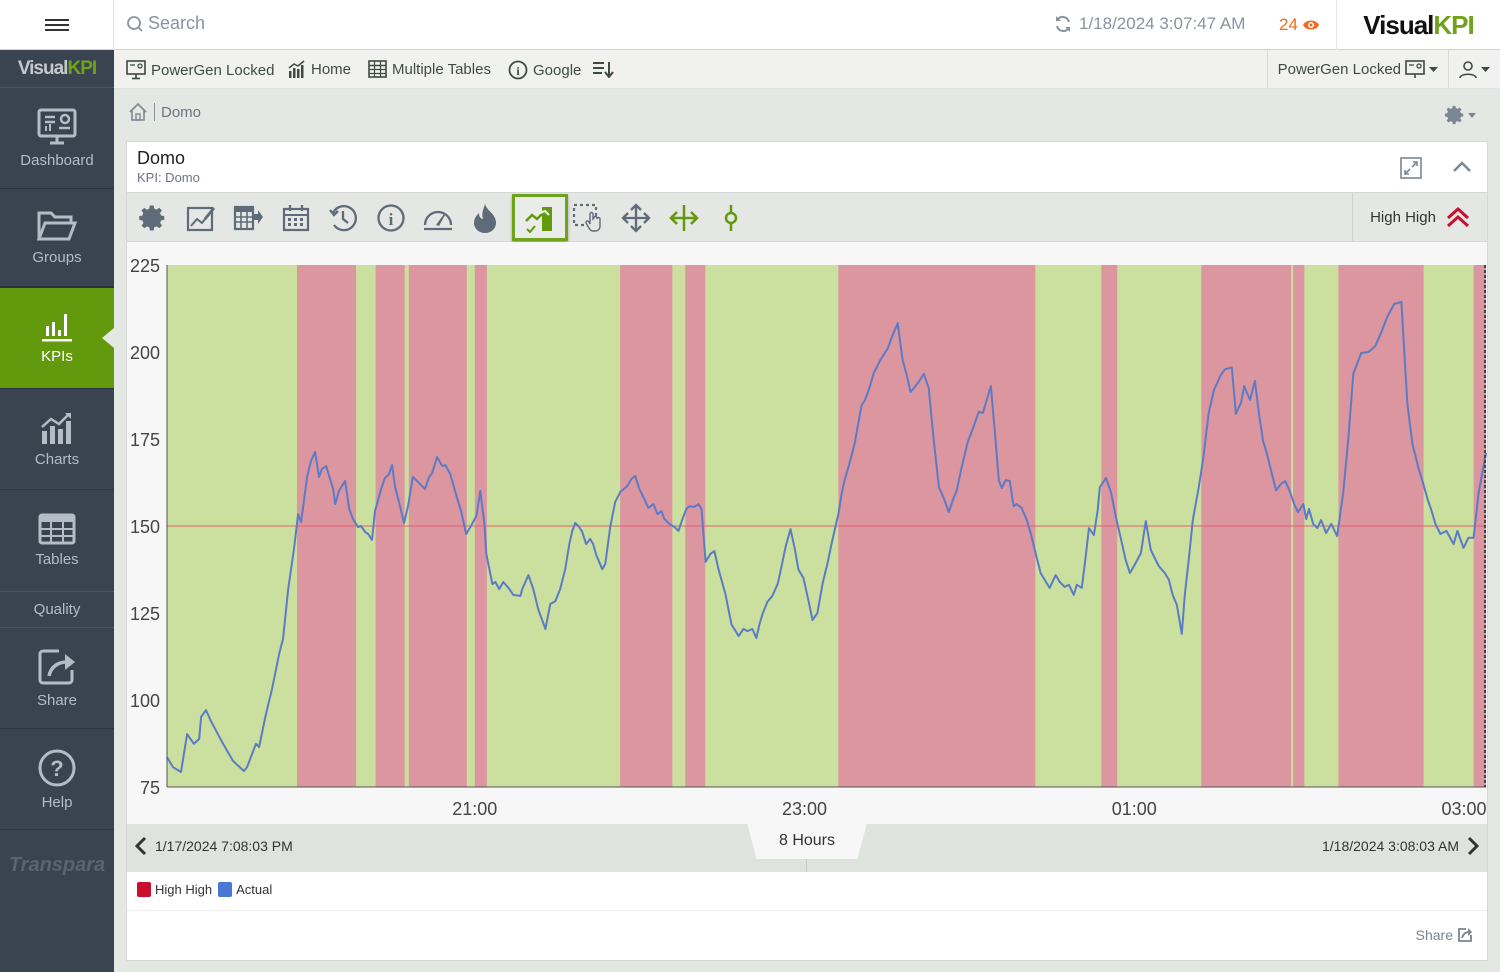 The width and height of the screenshot is (1500, 972). Describe the element at coordinates (154, 112) in the screenshot. I see `breadcrumb-separator` at that location.